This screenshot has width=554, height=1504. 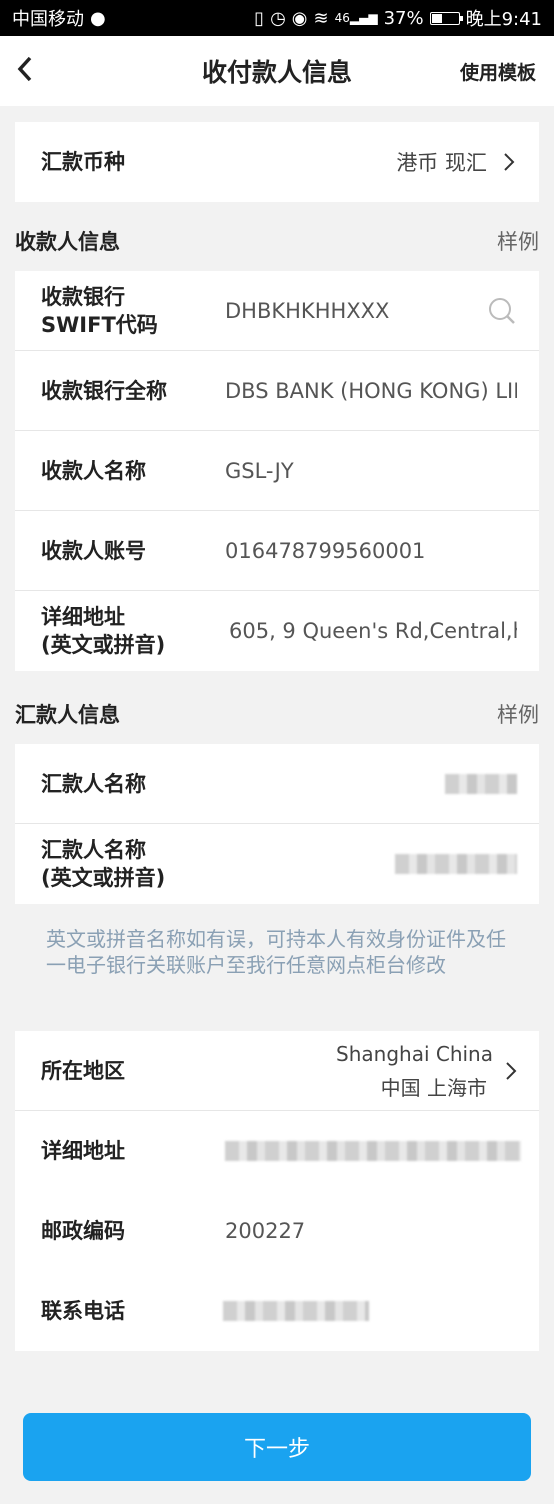 What do you see at coordinates (277, 241) in the screenshot?
I see `payee-section-header: 收款人信息 样例` at bounding box center [277, 241].